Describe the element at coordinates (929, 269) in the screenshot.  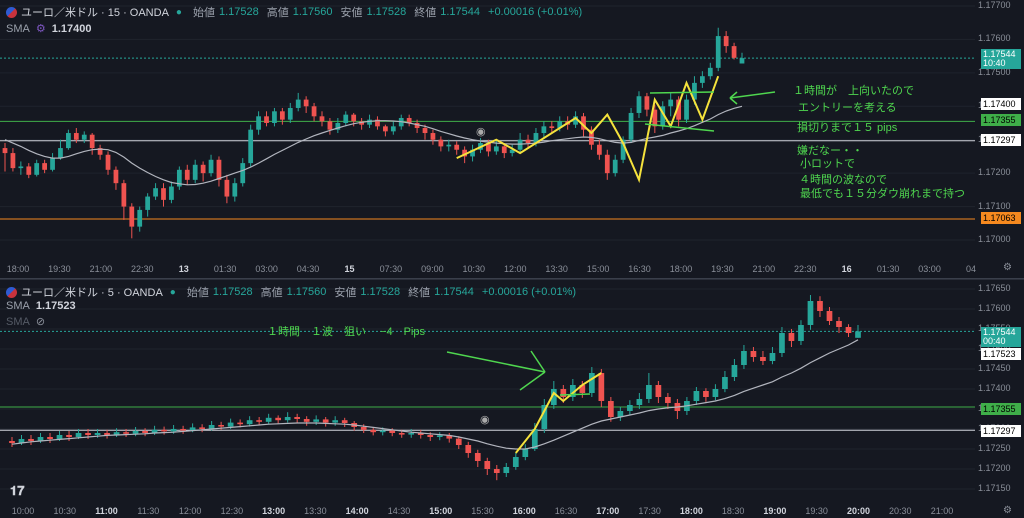
I see `time-tick-label: 03:00` at that location.